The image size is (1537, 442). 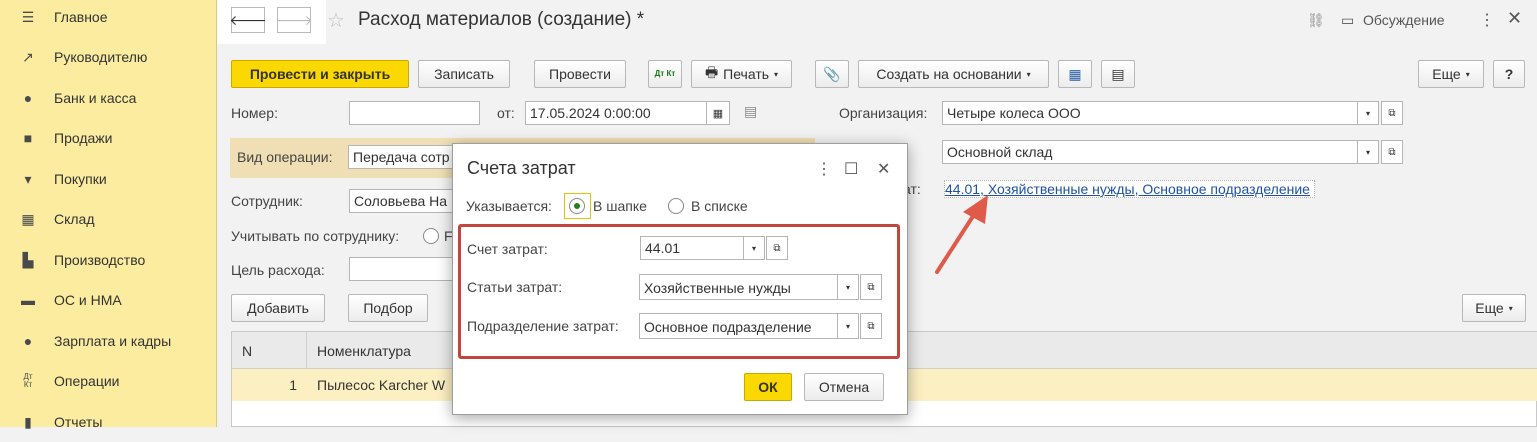 I want to click on operation-type-label: Вид операции:, so click(x=285, y=157).